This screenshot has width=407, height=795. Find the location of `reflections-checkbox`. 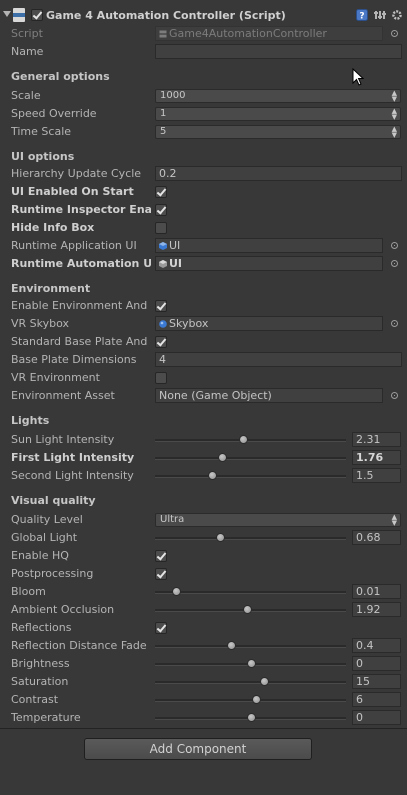

reflections-checkbox is located at coordinates (161, 628).